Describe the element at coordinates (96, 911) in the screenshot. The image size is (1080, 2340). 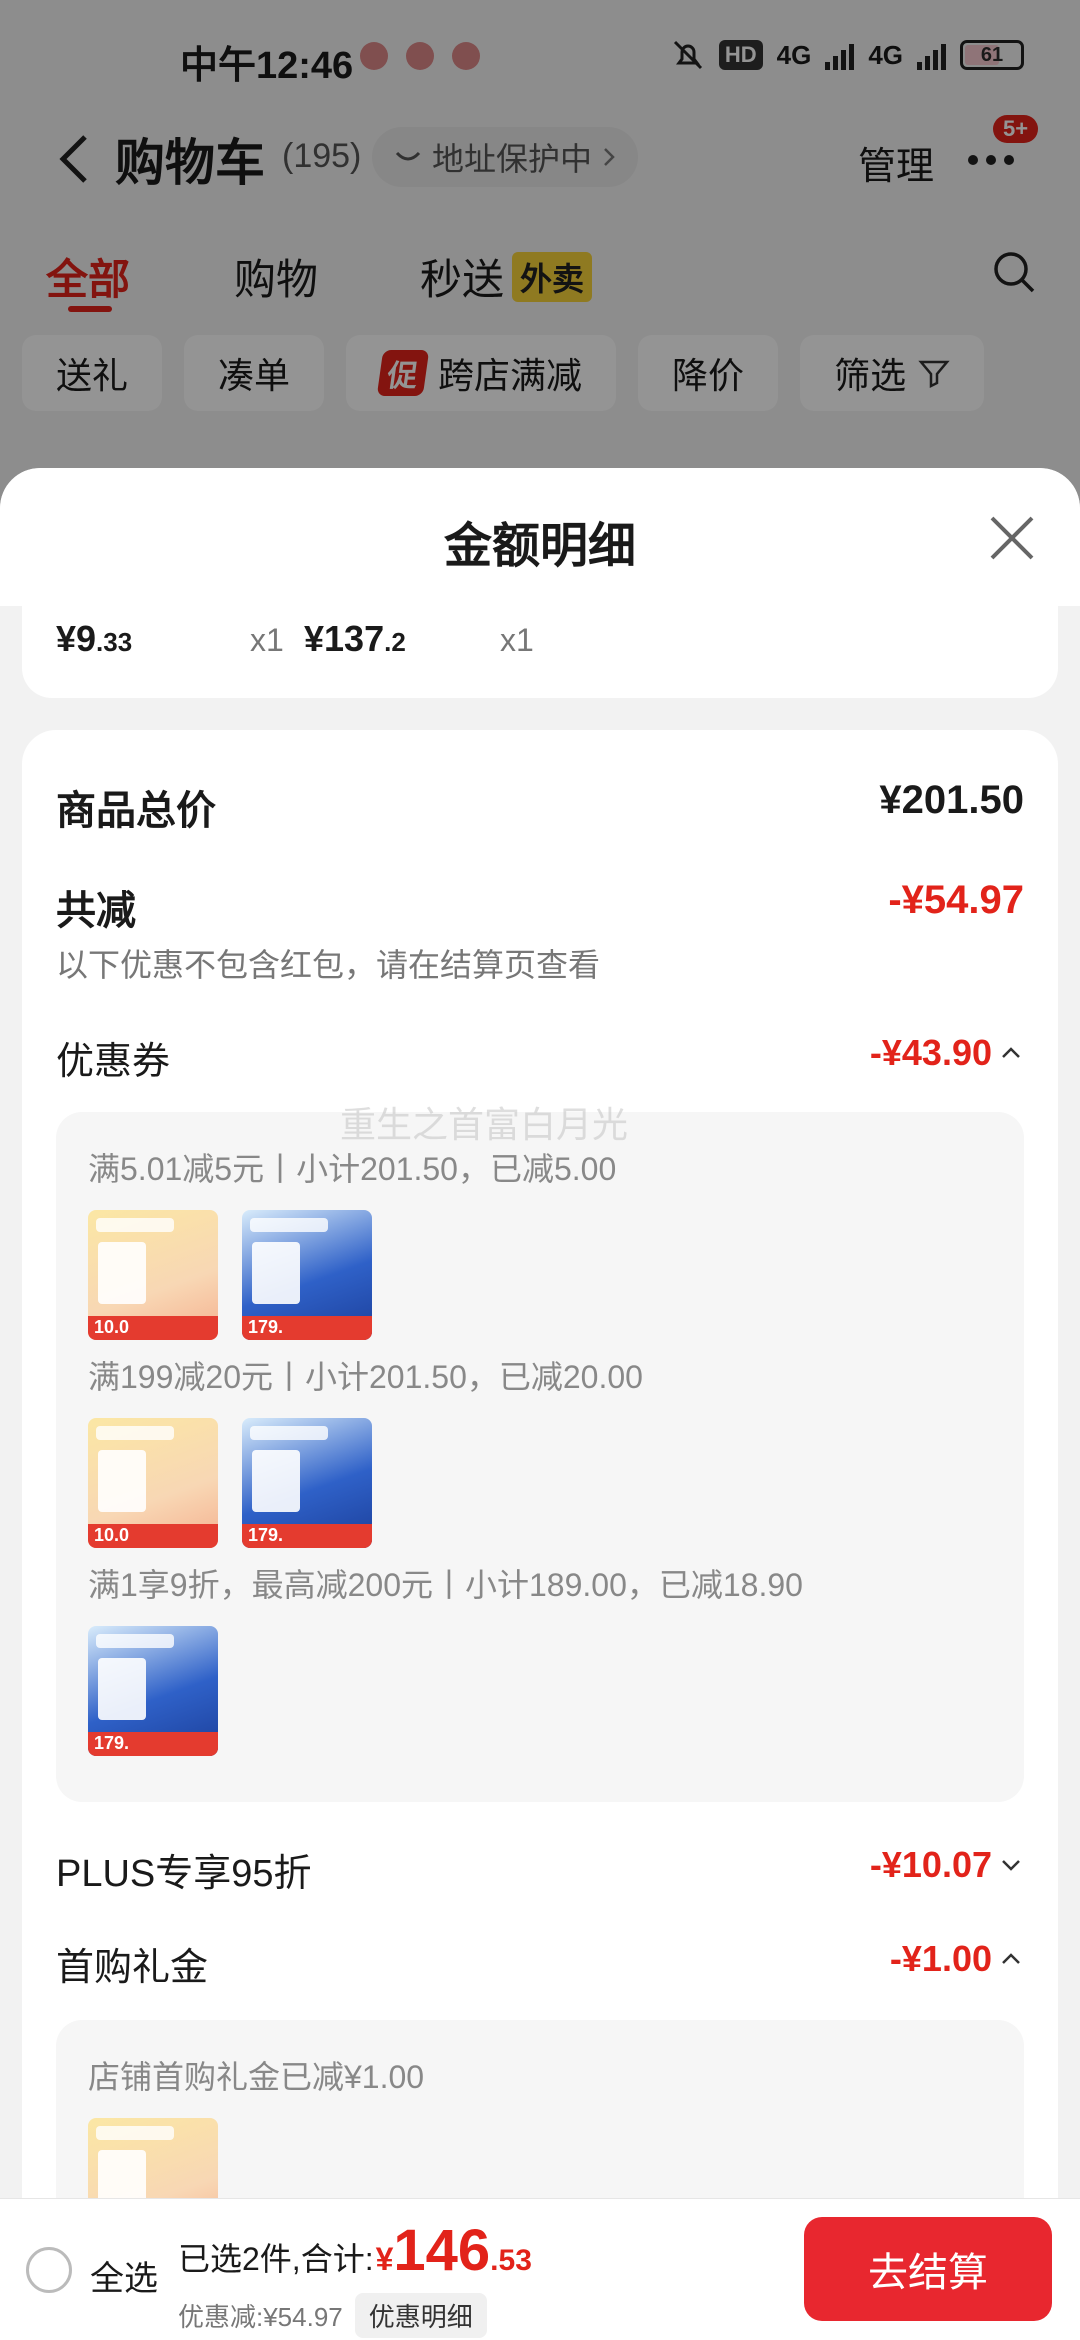
I see `total-reduce-label: 共减` at that location.